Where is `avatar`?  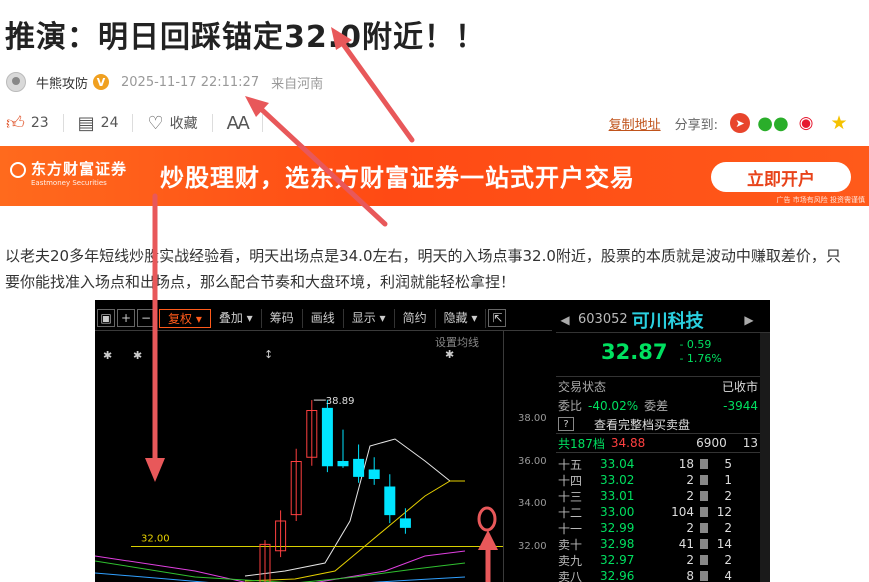 avatar is located at coordinates (16, 82).